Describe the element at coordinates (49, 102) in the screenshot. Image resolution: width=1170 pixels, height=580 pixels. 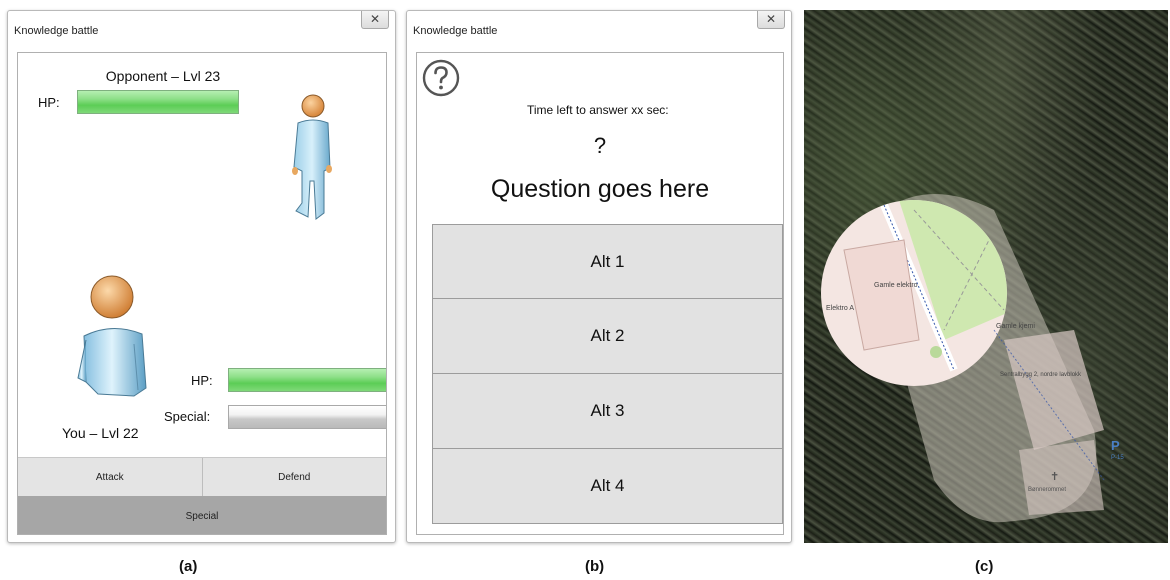
I see `opponent-hp-label: HP:` at that location.